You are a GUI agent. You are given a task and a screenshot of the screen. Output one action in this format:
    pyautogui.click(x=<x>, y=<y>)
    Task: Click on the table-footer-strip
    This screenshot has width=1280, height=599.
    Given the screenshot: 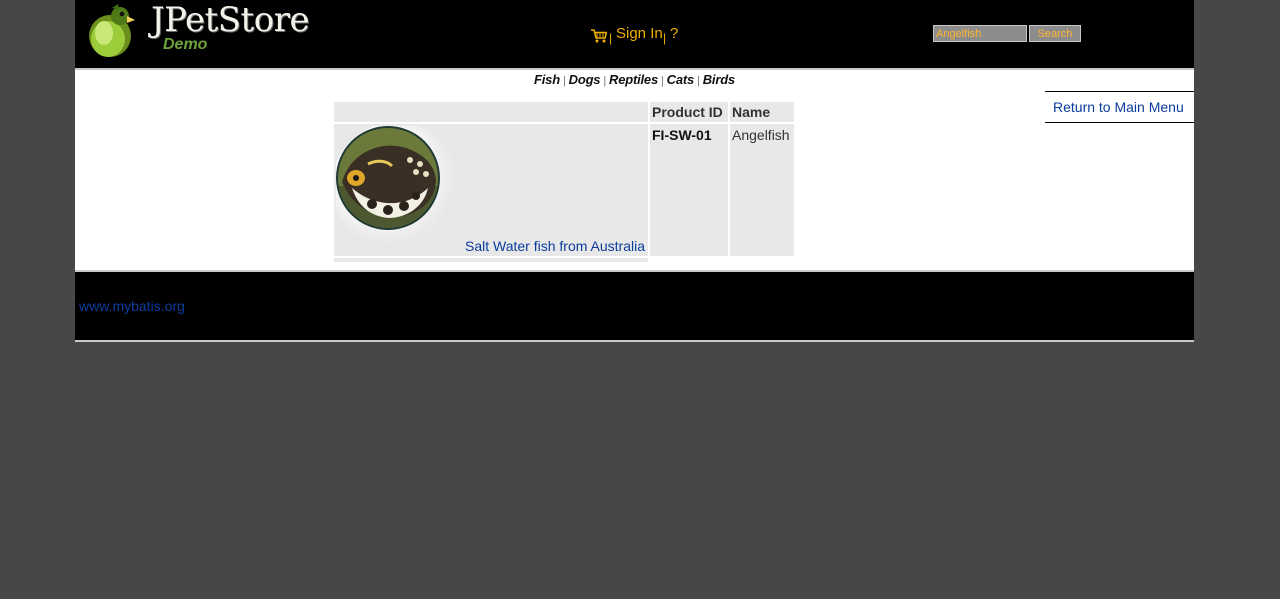 What is the action you would take?
    pyautogui.click(x=491, y=260)
    